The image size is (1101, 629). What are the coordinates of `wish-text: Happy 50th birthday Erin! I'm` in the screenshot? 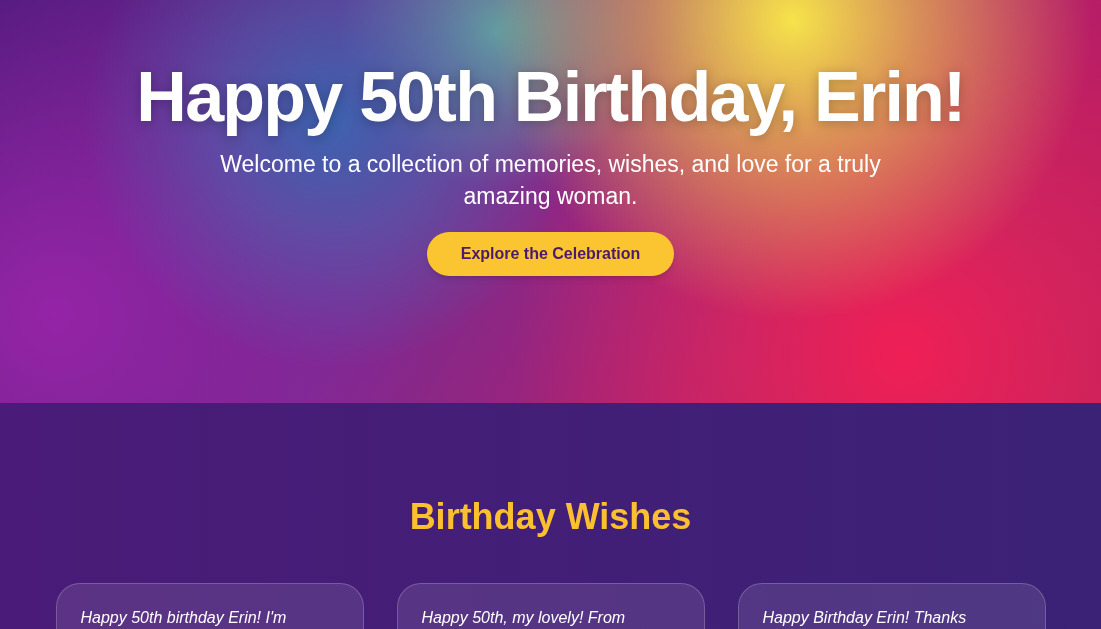 It's located at (184, 618).